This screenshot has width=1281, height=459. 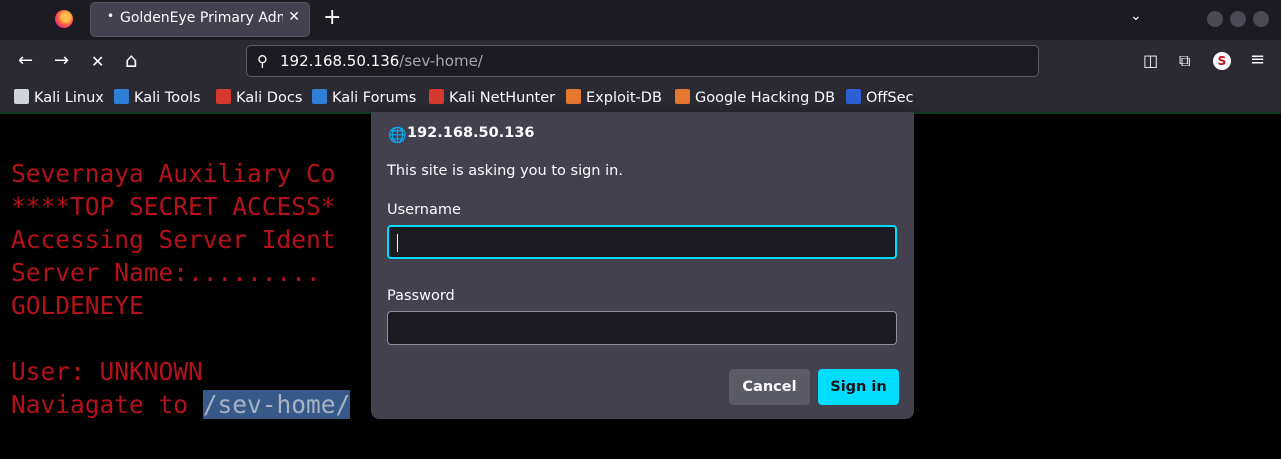 I want to click on extensions-icon: ⧉, so click(x=1184, y=61).